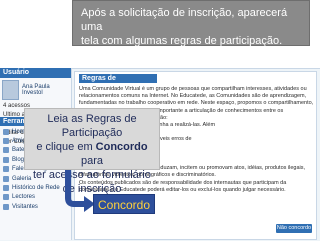 The height and width of the screenshot is (241, 320). Describe the element at coordinates (6, 206) in the screenshot. I see `user-icon` at that location.